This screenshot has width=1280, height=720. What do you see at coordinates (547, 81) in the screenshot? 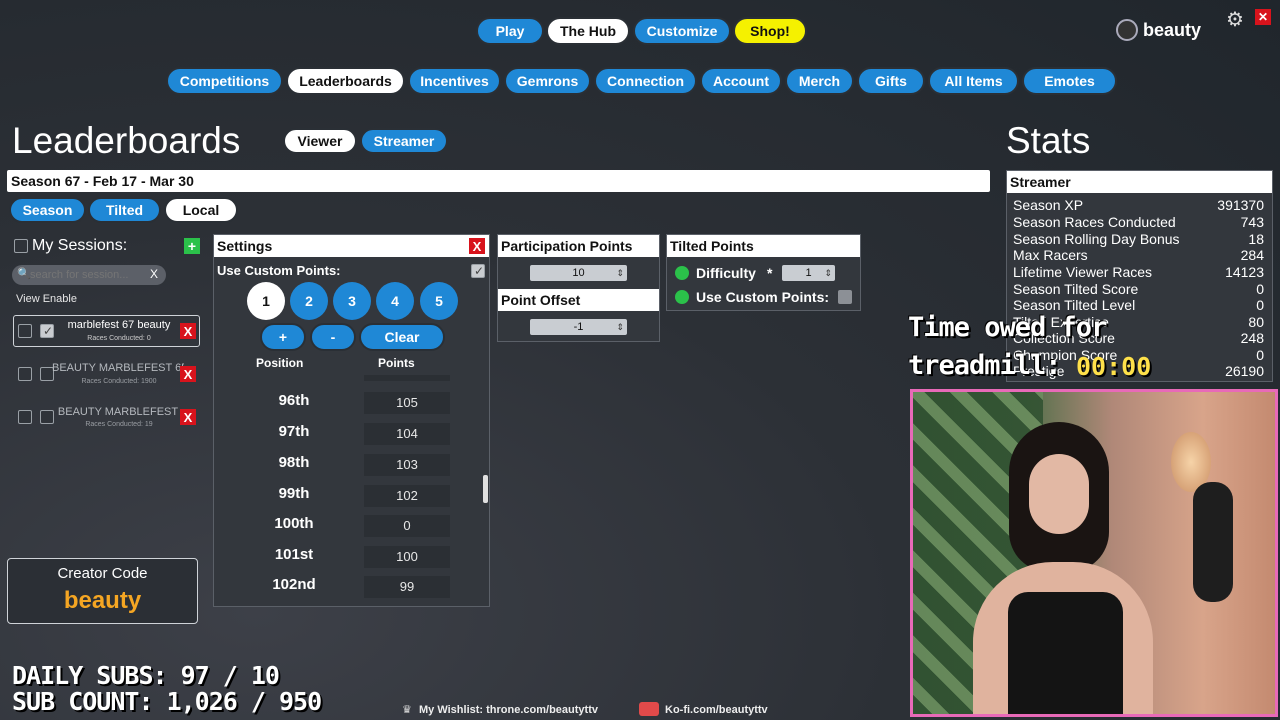
I see `nav-gemrons: Gemrons` at bounding box center [547, 81].